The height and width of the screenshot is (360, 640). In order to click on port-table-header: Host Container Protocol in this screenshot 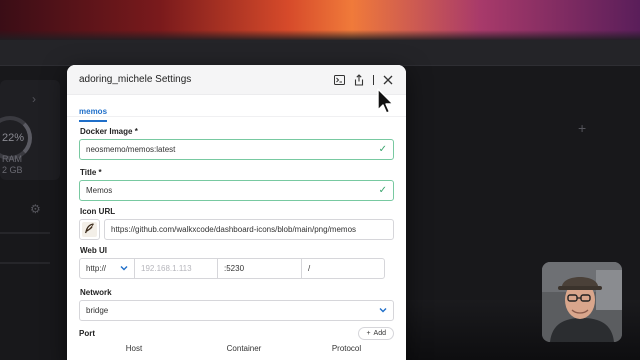, I will do `click(236, 348)`.